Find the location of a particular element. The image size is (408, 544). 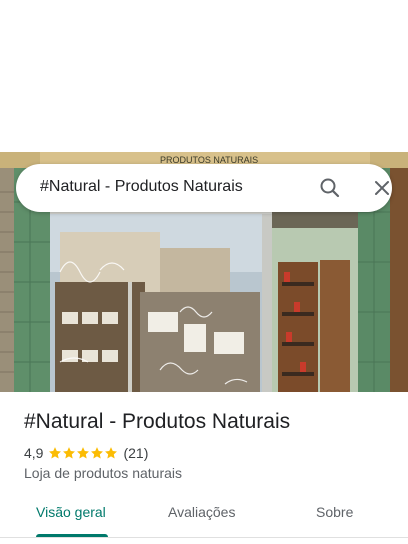

search-bar: #Natural - Produtos Naturais is located at coordinates (204, 188).